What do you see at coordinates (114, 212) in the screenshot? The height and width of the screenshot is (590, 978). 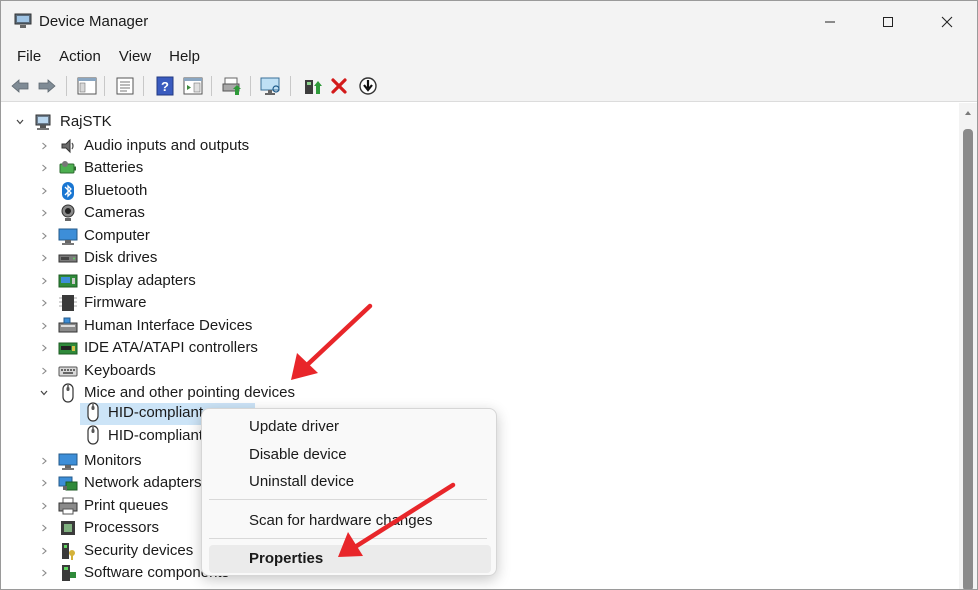 I see `category-label: Cameras` at bounding box center [114, 212].